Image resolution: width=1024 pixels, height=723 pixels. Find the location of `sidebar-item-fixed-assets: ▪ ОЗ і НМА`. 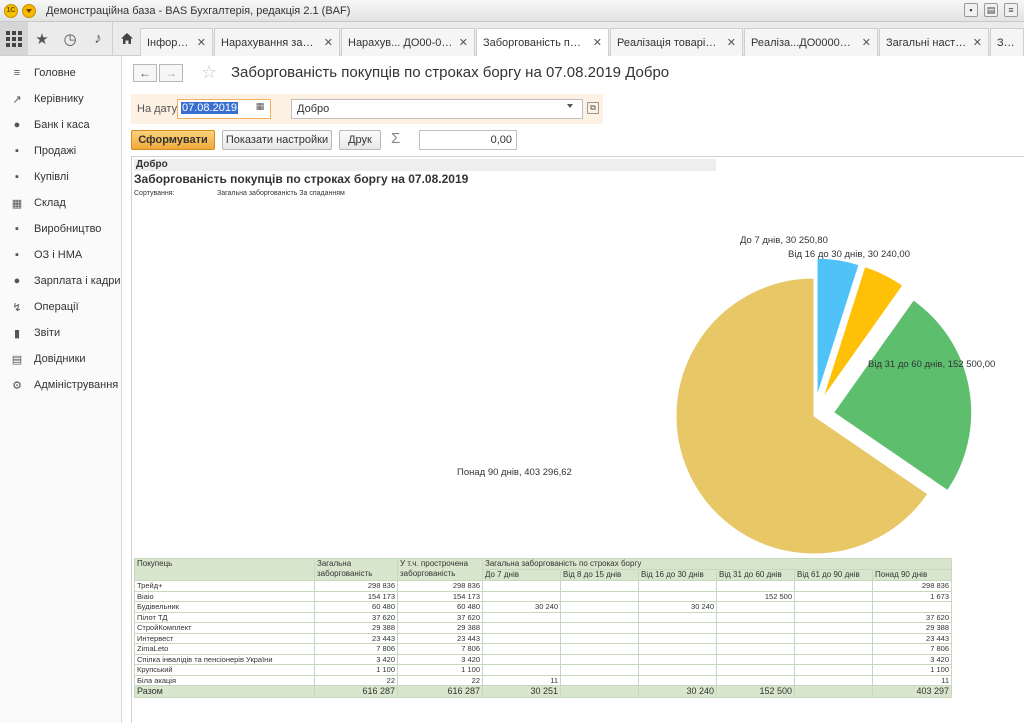

sidebar-item-fixed-assets: ▪ ОЗ і НМА is located at coordinates (60, 255).